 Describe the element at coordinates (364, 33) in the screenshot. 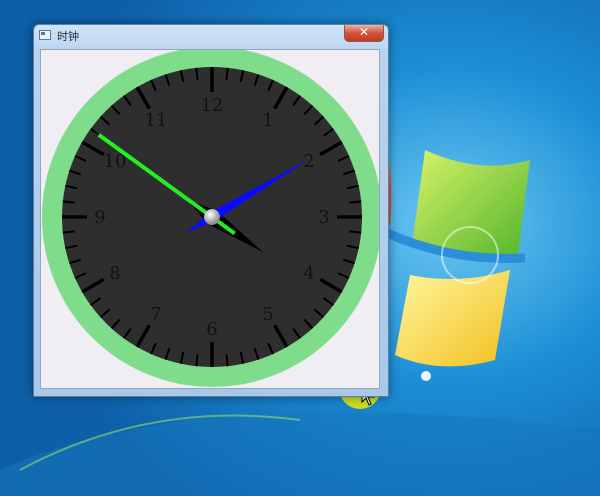

I see `close-button: ✕` at that location.